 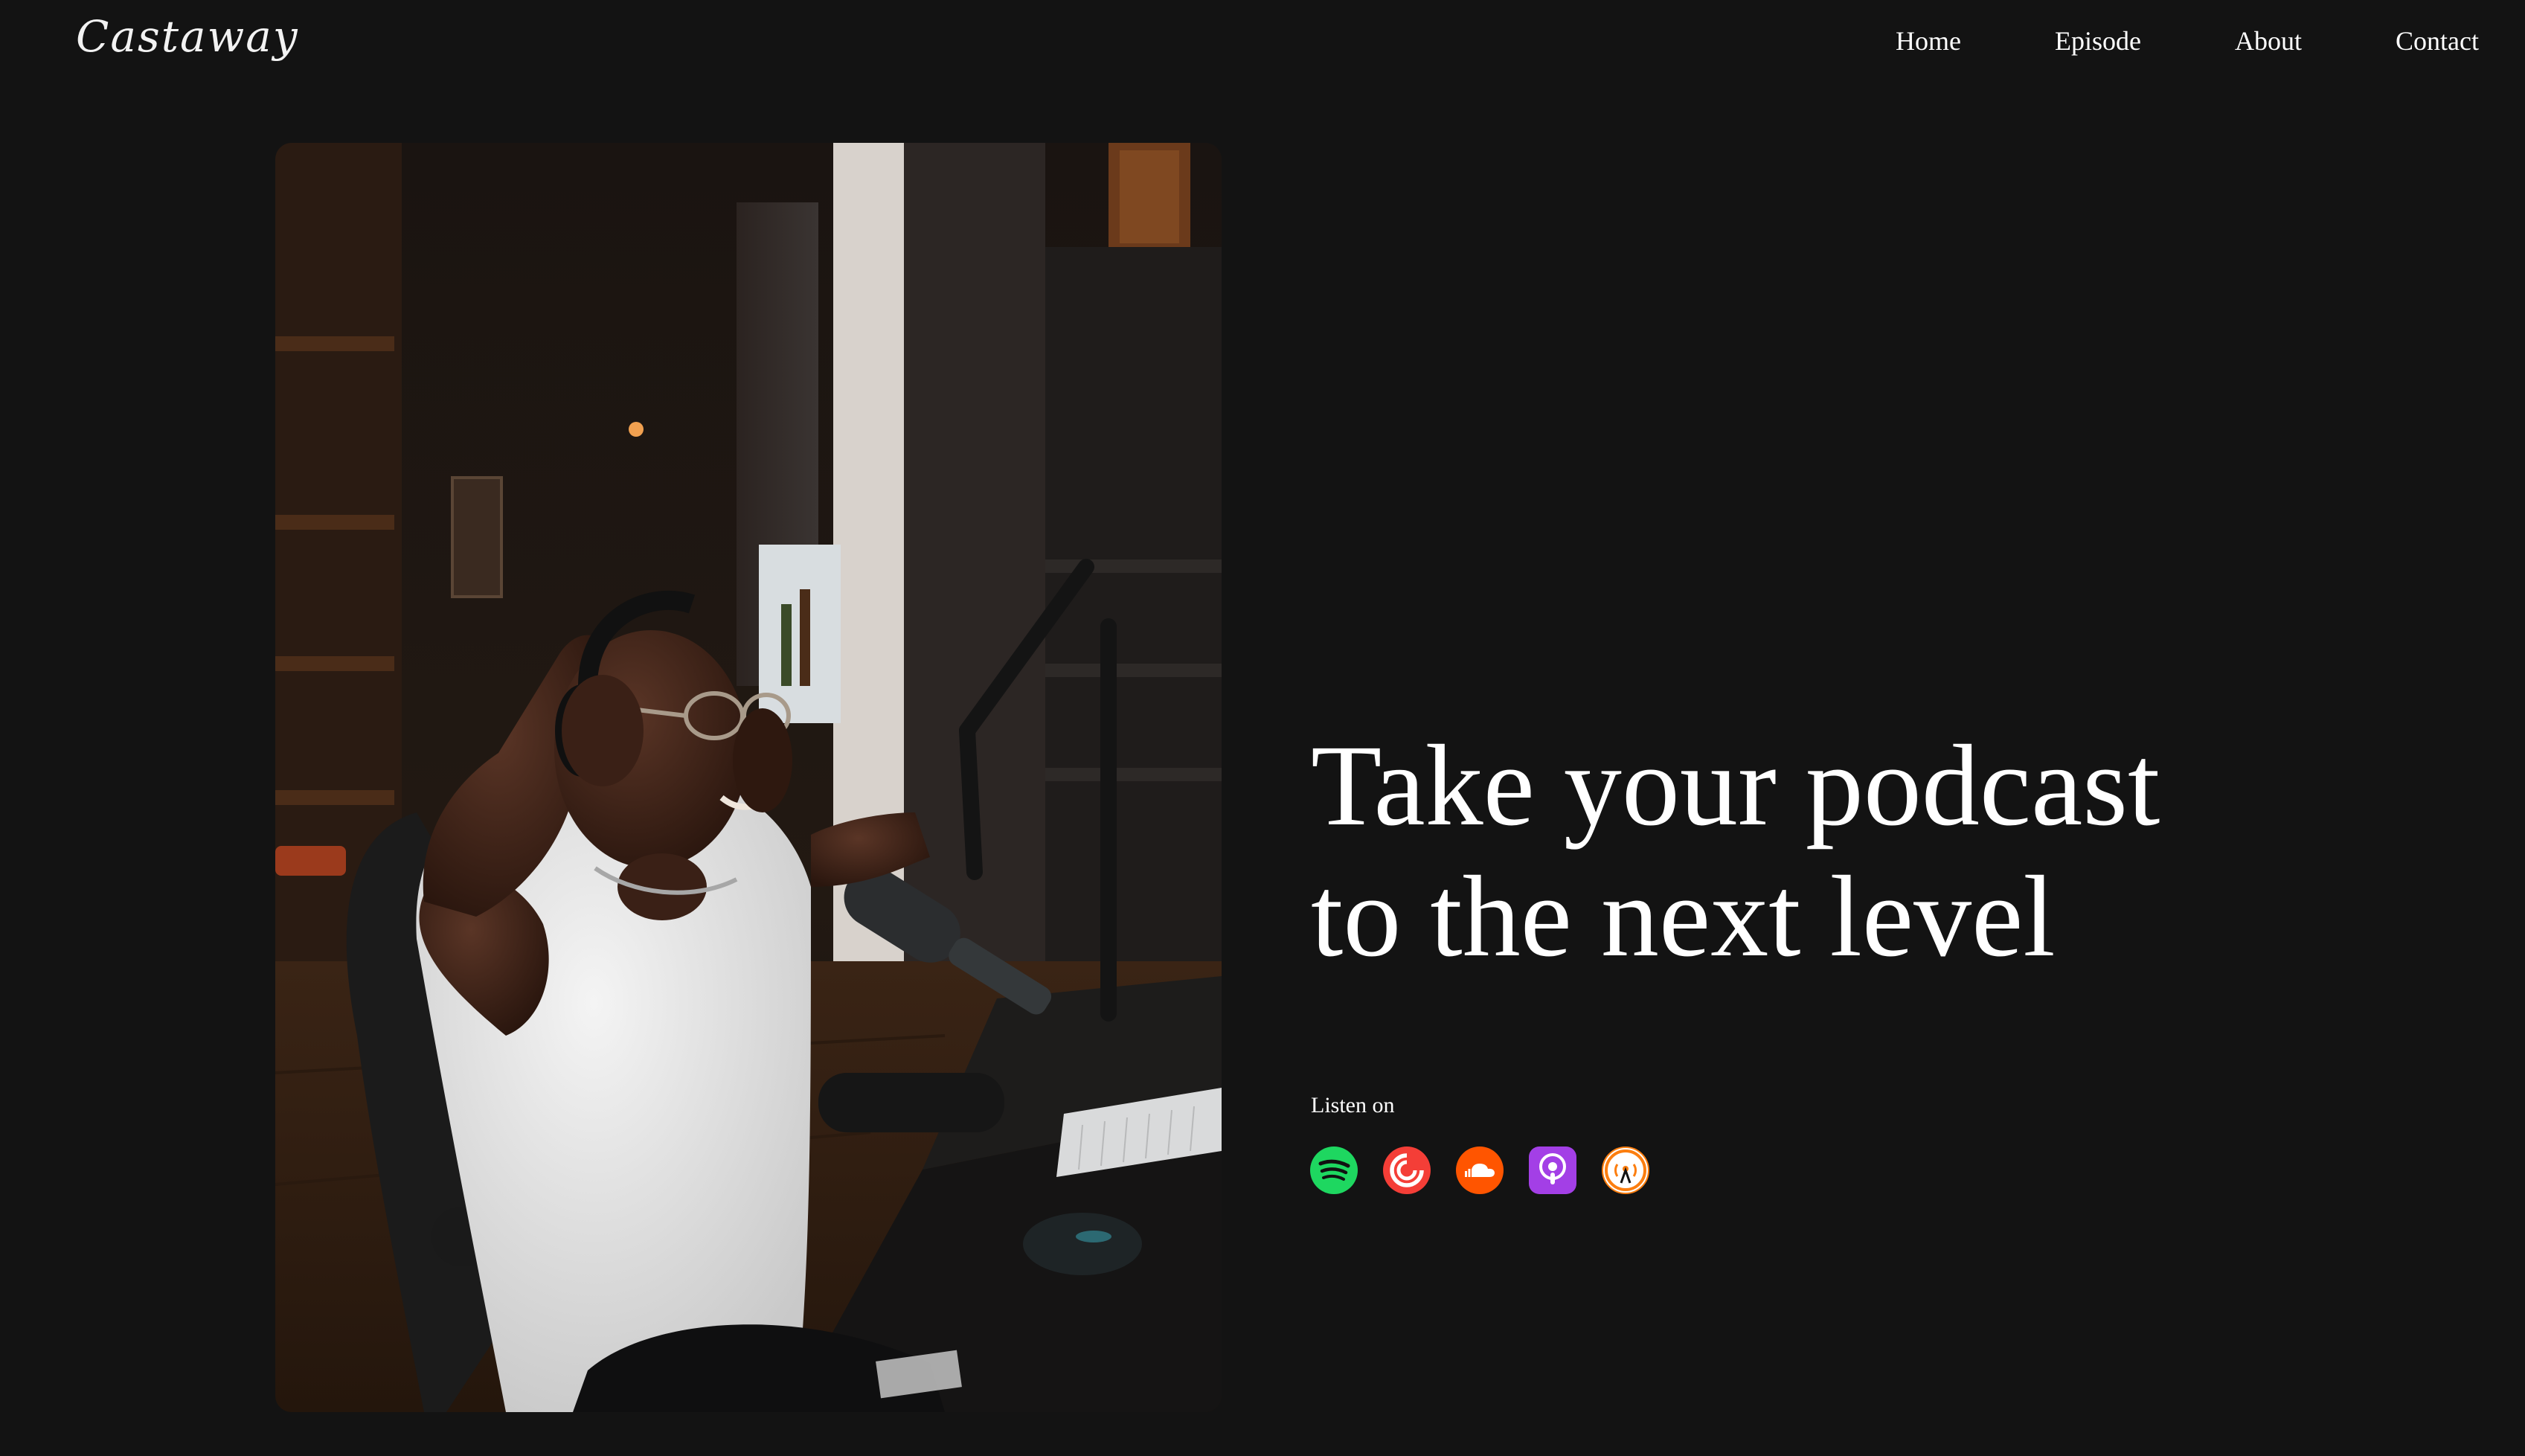 What do you see at coordinates (1735, 786) in the screenshot?
I see `hero-headline-line1: Take your podcast` at bounding box center [1735, 786].